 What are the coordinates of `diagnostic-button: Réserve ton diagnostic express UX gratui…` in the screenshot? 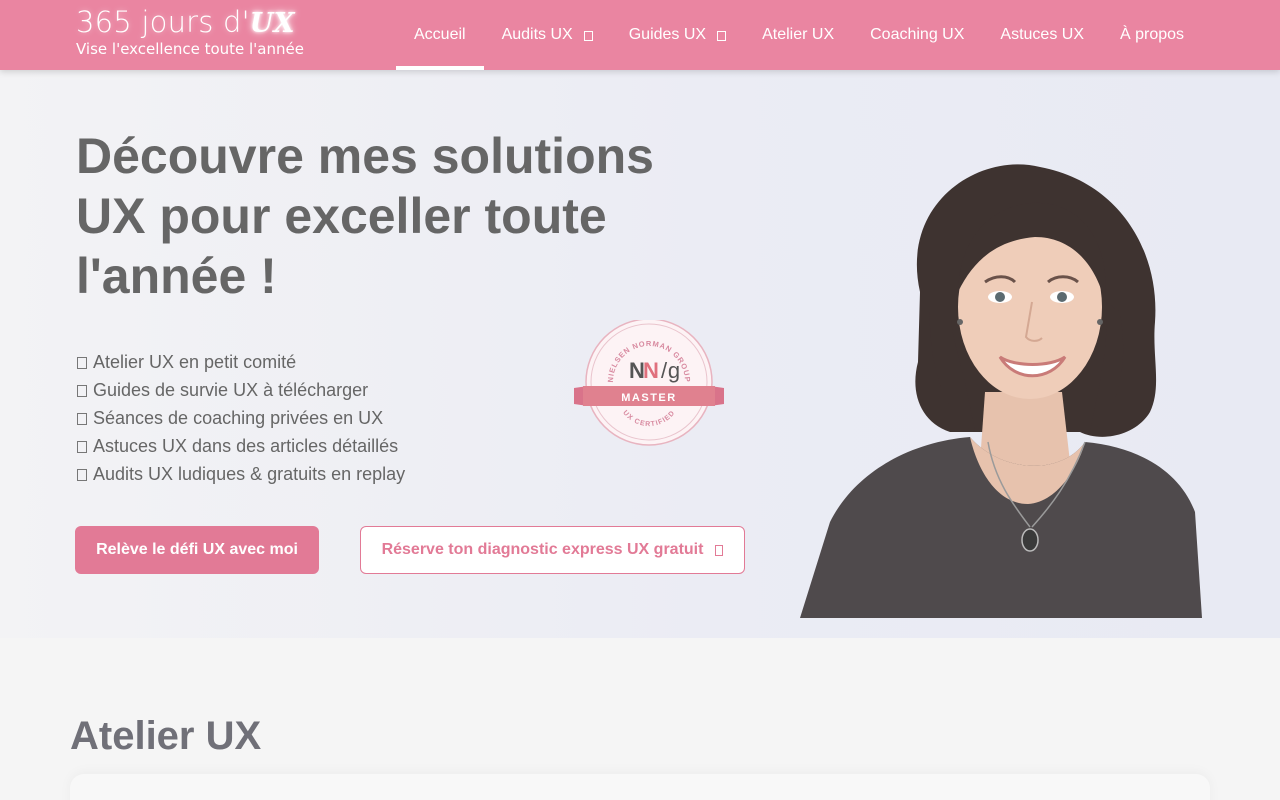 It's located at (552, 550).